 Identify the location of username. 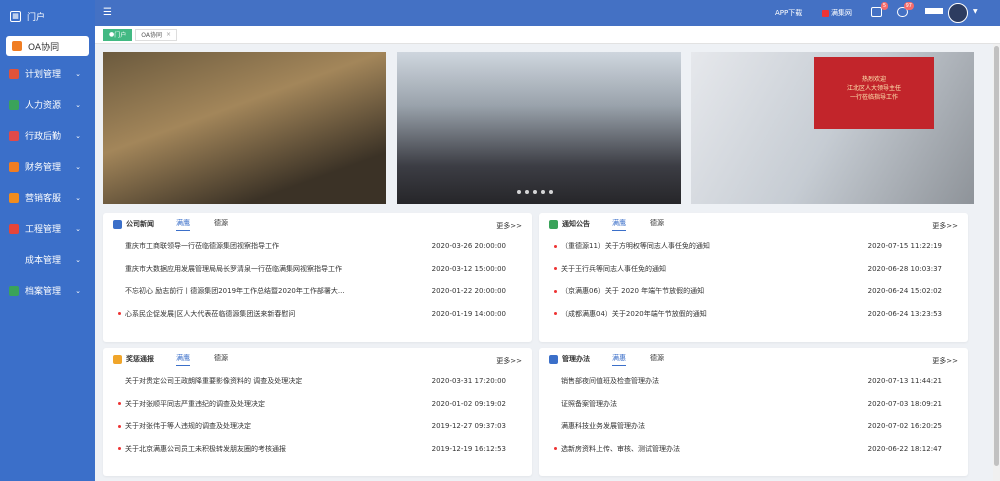
(934, 11).